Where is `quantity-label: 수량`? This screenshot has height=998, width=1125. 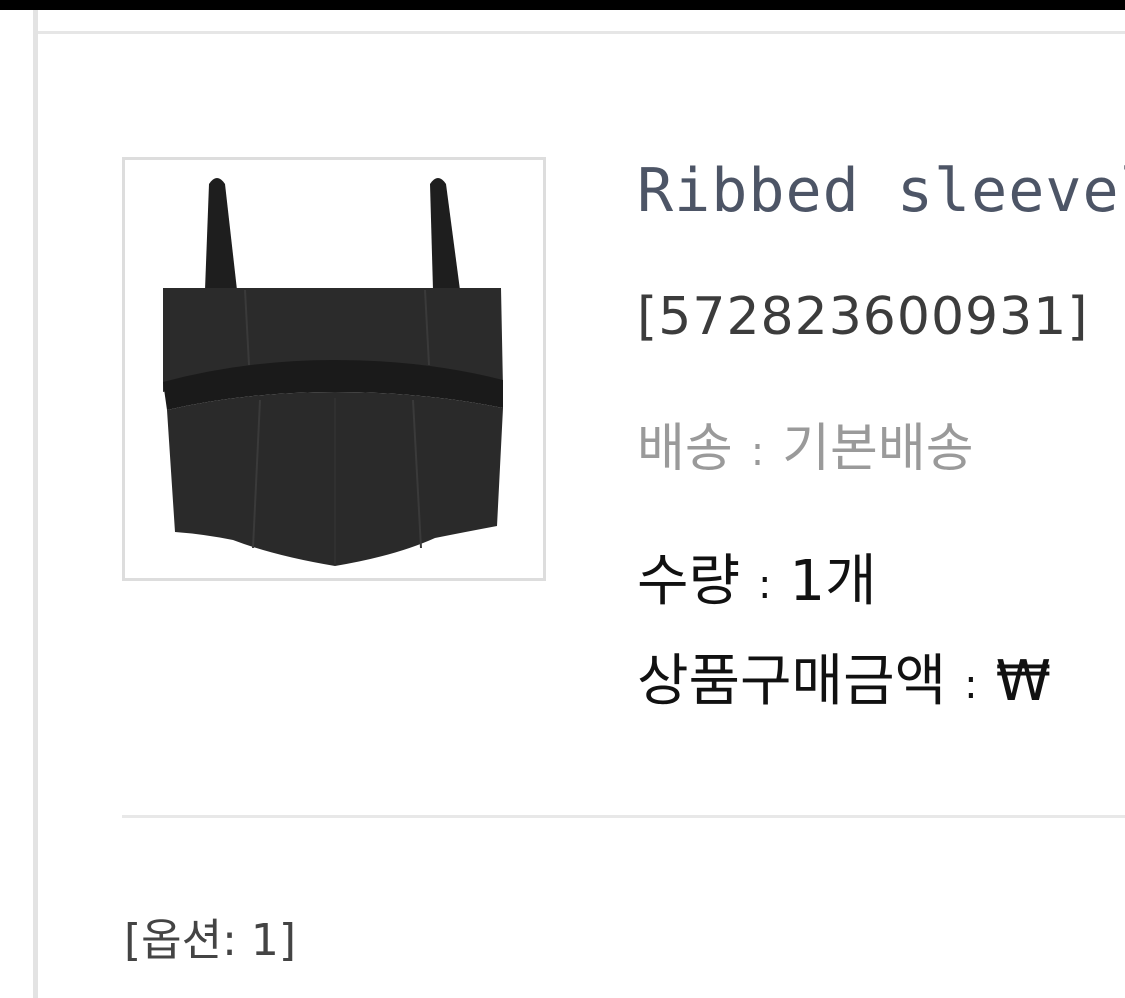 quantity-label: 수량 is located at coordinates (689, 581).